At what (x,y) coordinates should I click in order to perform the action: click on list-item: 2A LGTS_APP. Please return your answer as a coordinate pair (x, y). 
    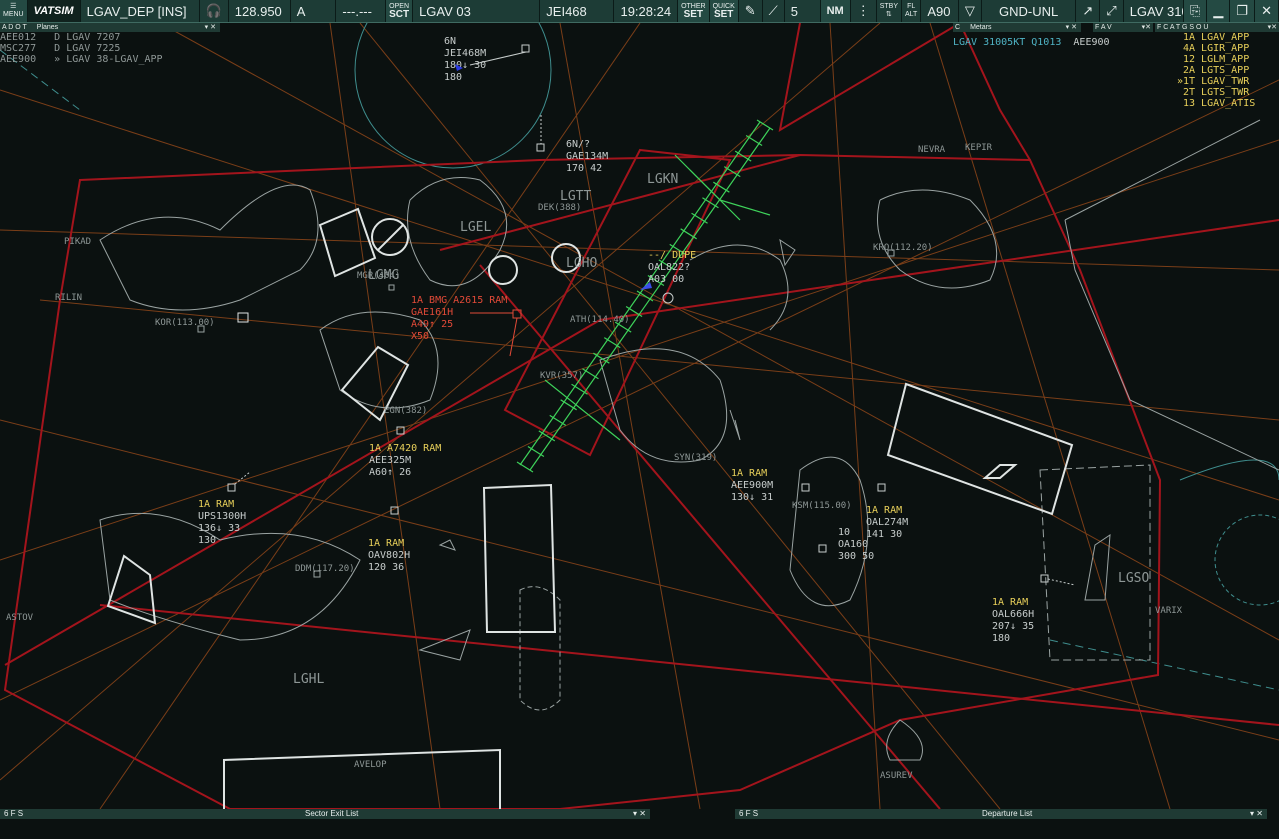
    Looking at the image, I should click on (1217, 70).